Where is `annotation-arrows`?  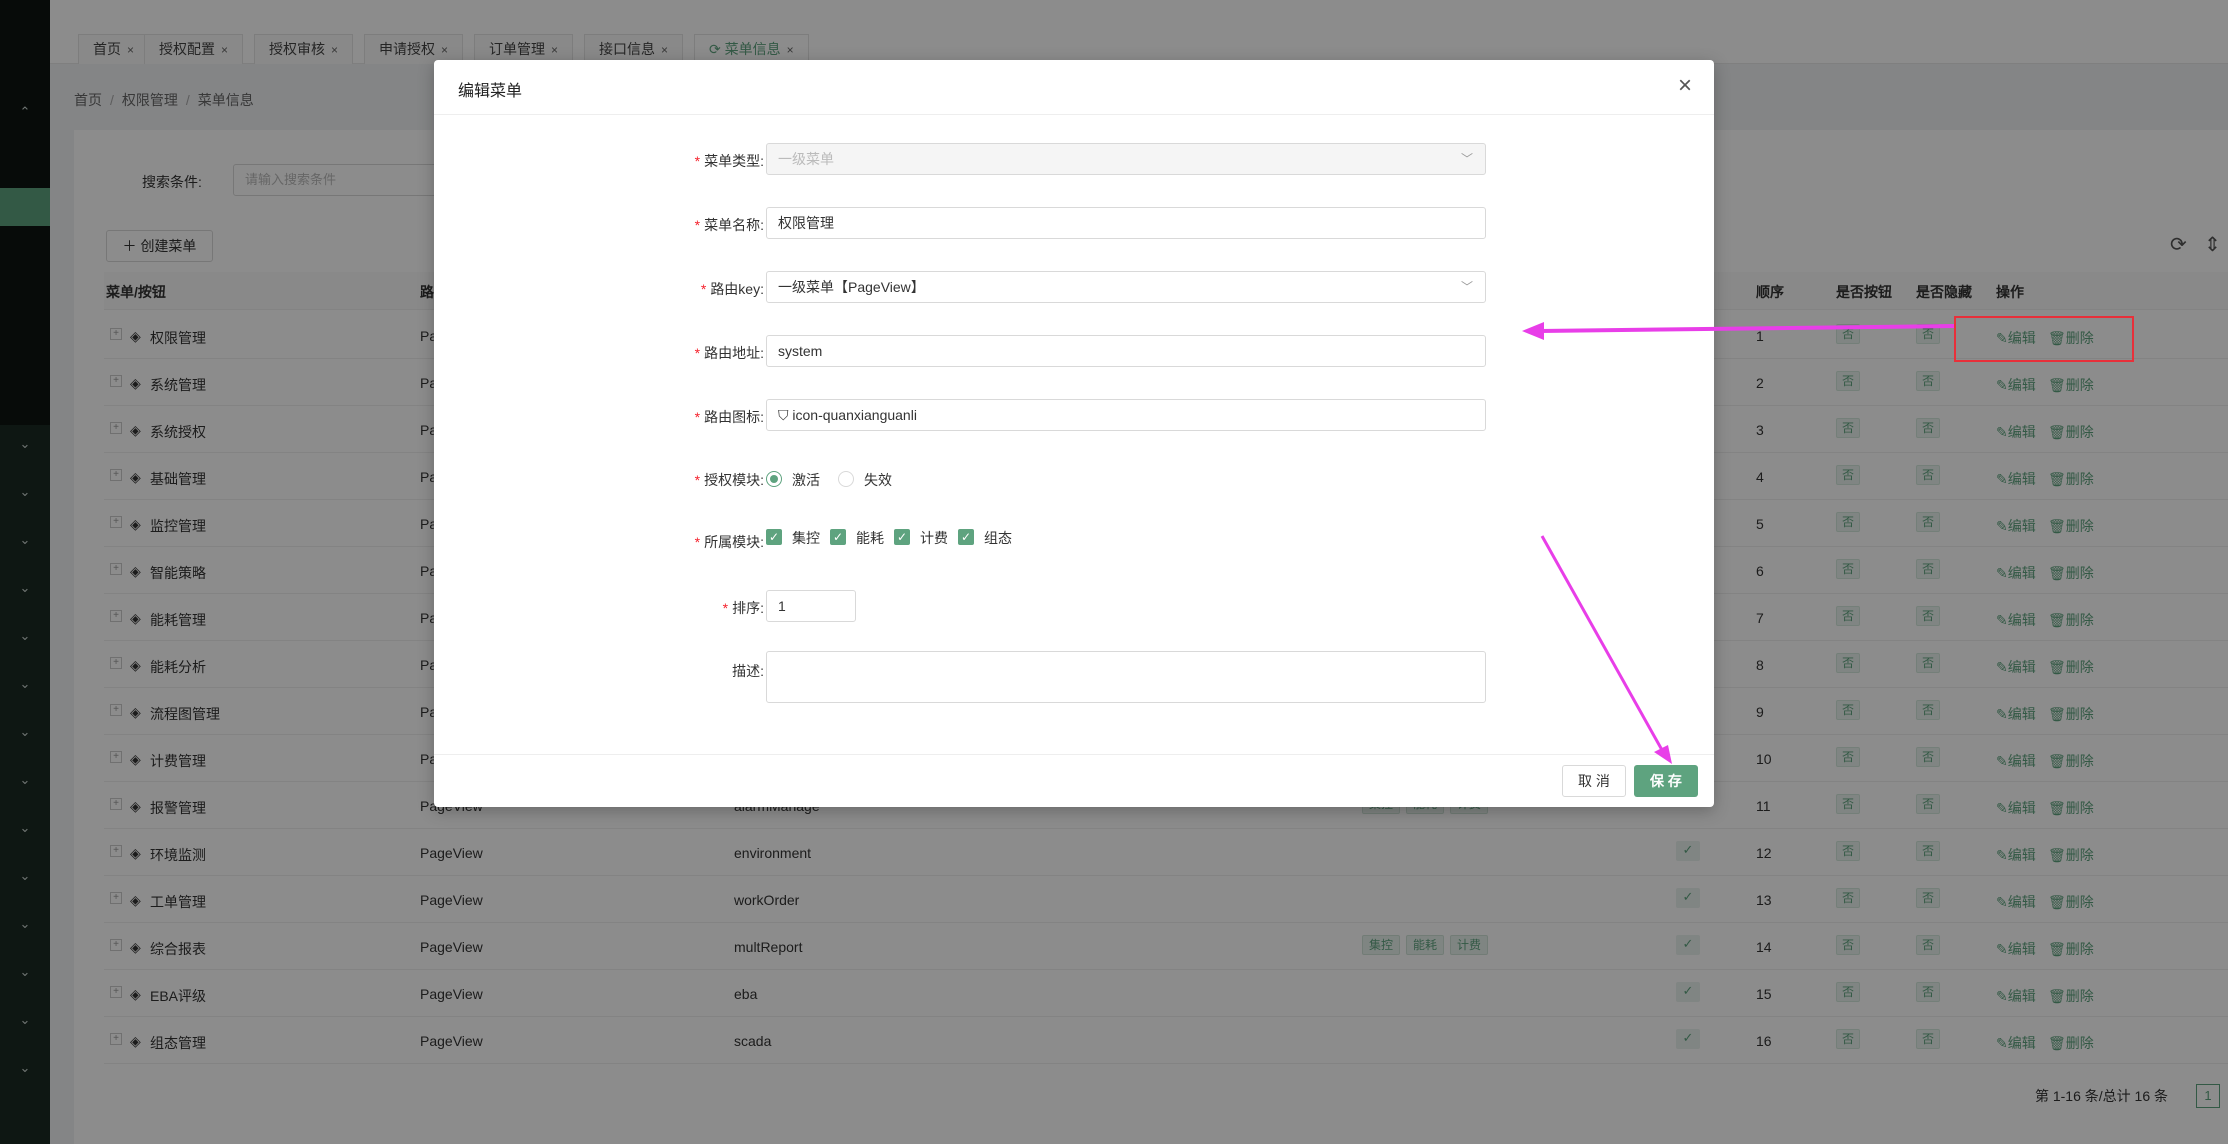
annotation-arrows is located at coordinates (1738, 543).